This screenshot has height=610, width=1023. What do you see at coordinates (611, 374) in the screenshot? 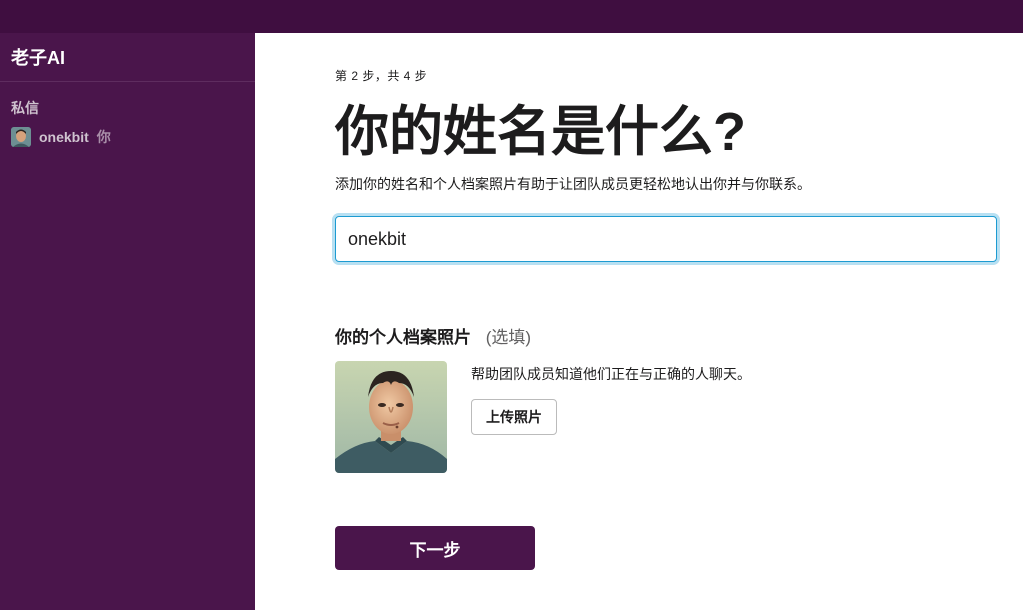
I see `photo-help-text: 帮助团队成员知道他们正在与正确的人聊天。` at bounding box center [611, 374].